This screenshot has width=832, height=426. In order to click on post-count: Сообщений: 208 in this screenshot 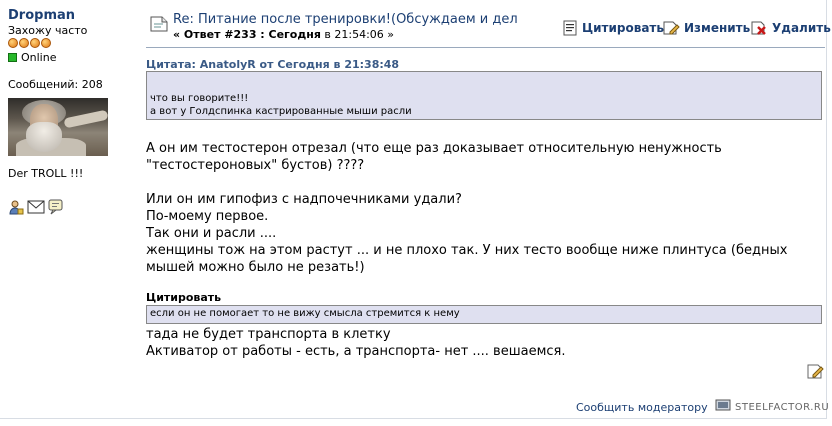, I will do `click(55, 84)`.